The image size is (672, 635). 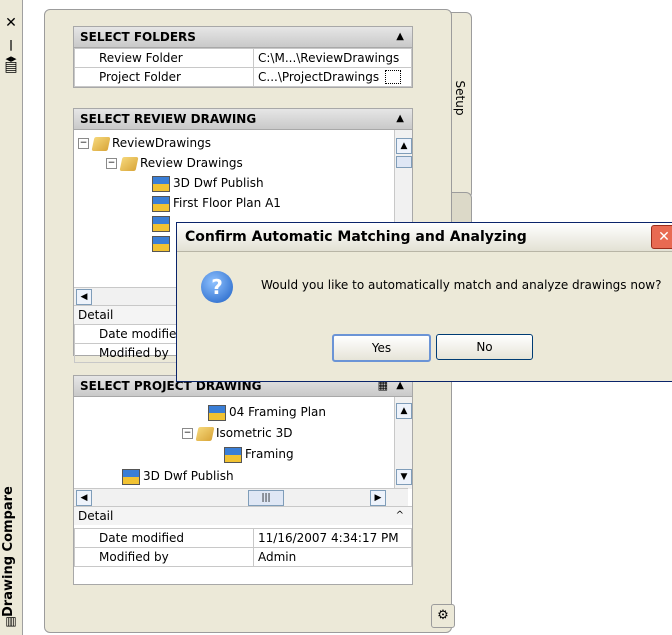 I want to click on tree-node-drawing: Framing, so click(x=259, y=454).